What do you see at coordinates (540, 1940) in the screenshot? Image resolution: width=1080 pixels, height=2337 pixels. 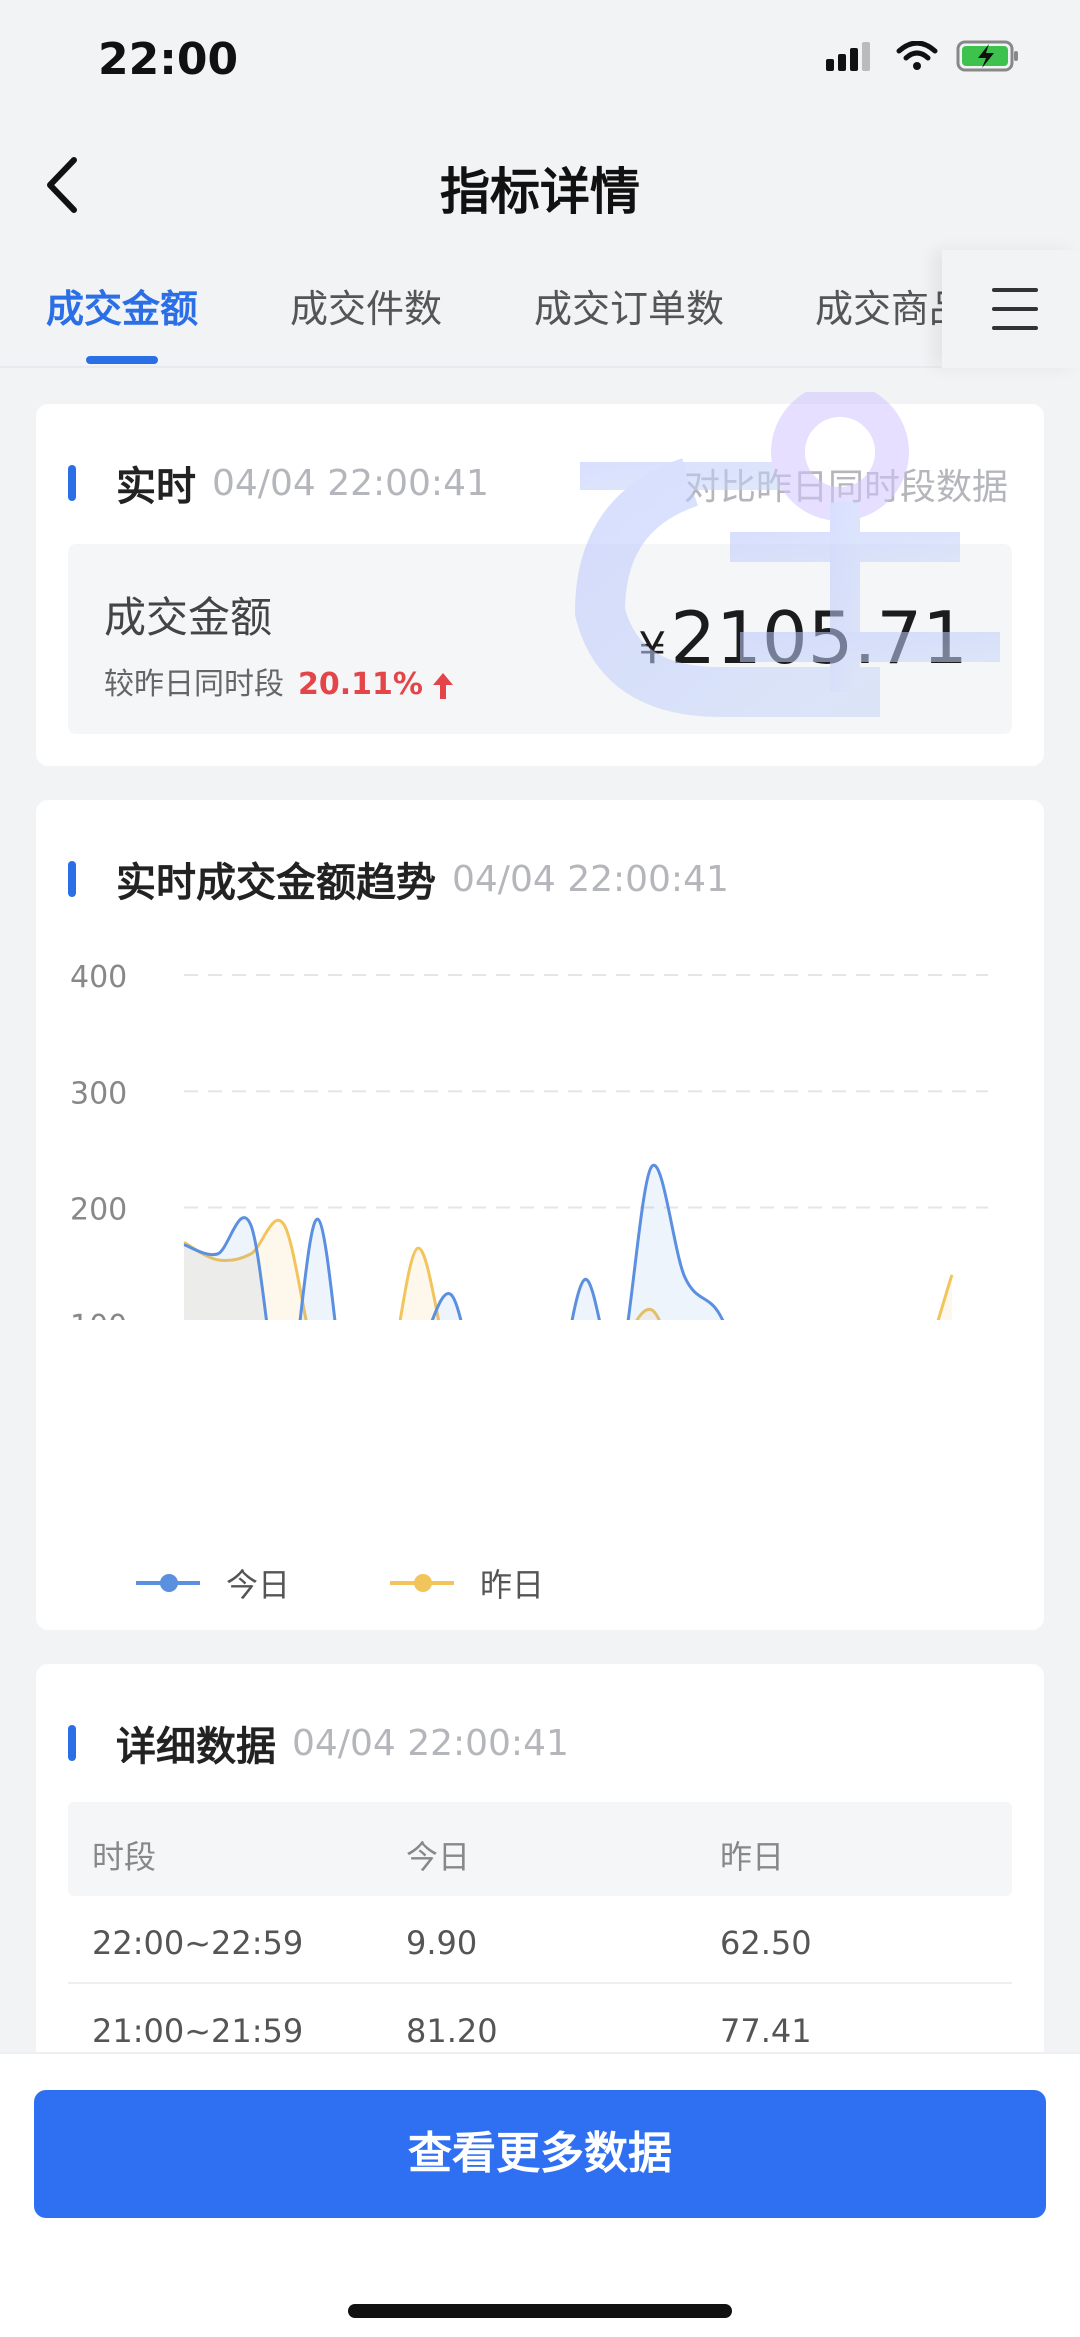 I see `table-row: 22:00~22:59 9.90 62.50` at bounding box center [540, 1940].